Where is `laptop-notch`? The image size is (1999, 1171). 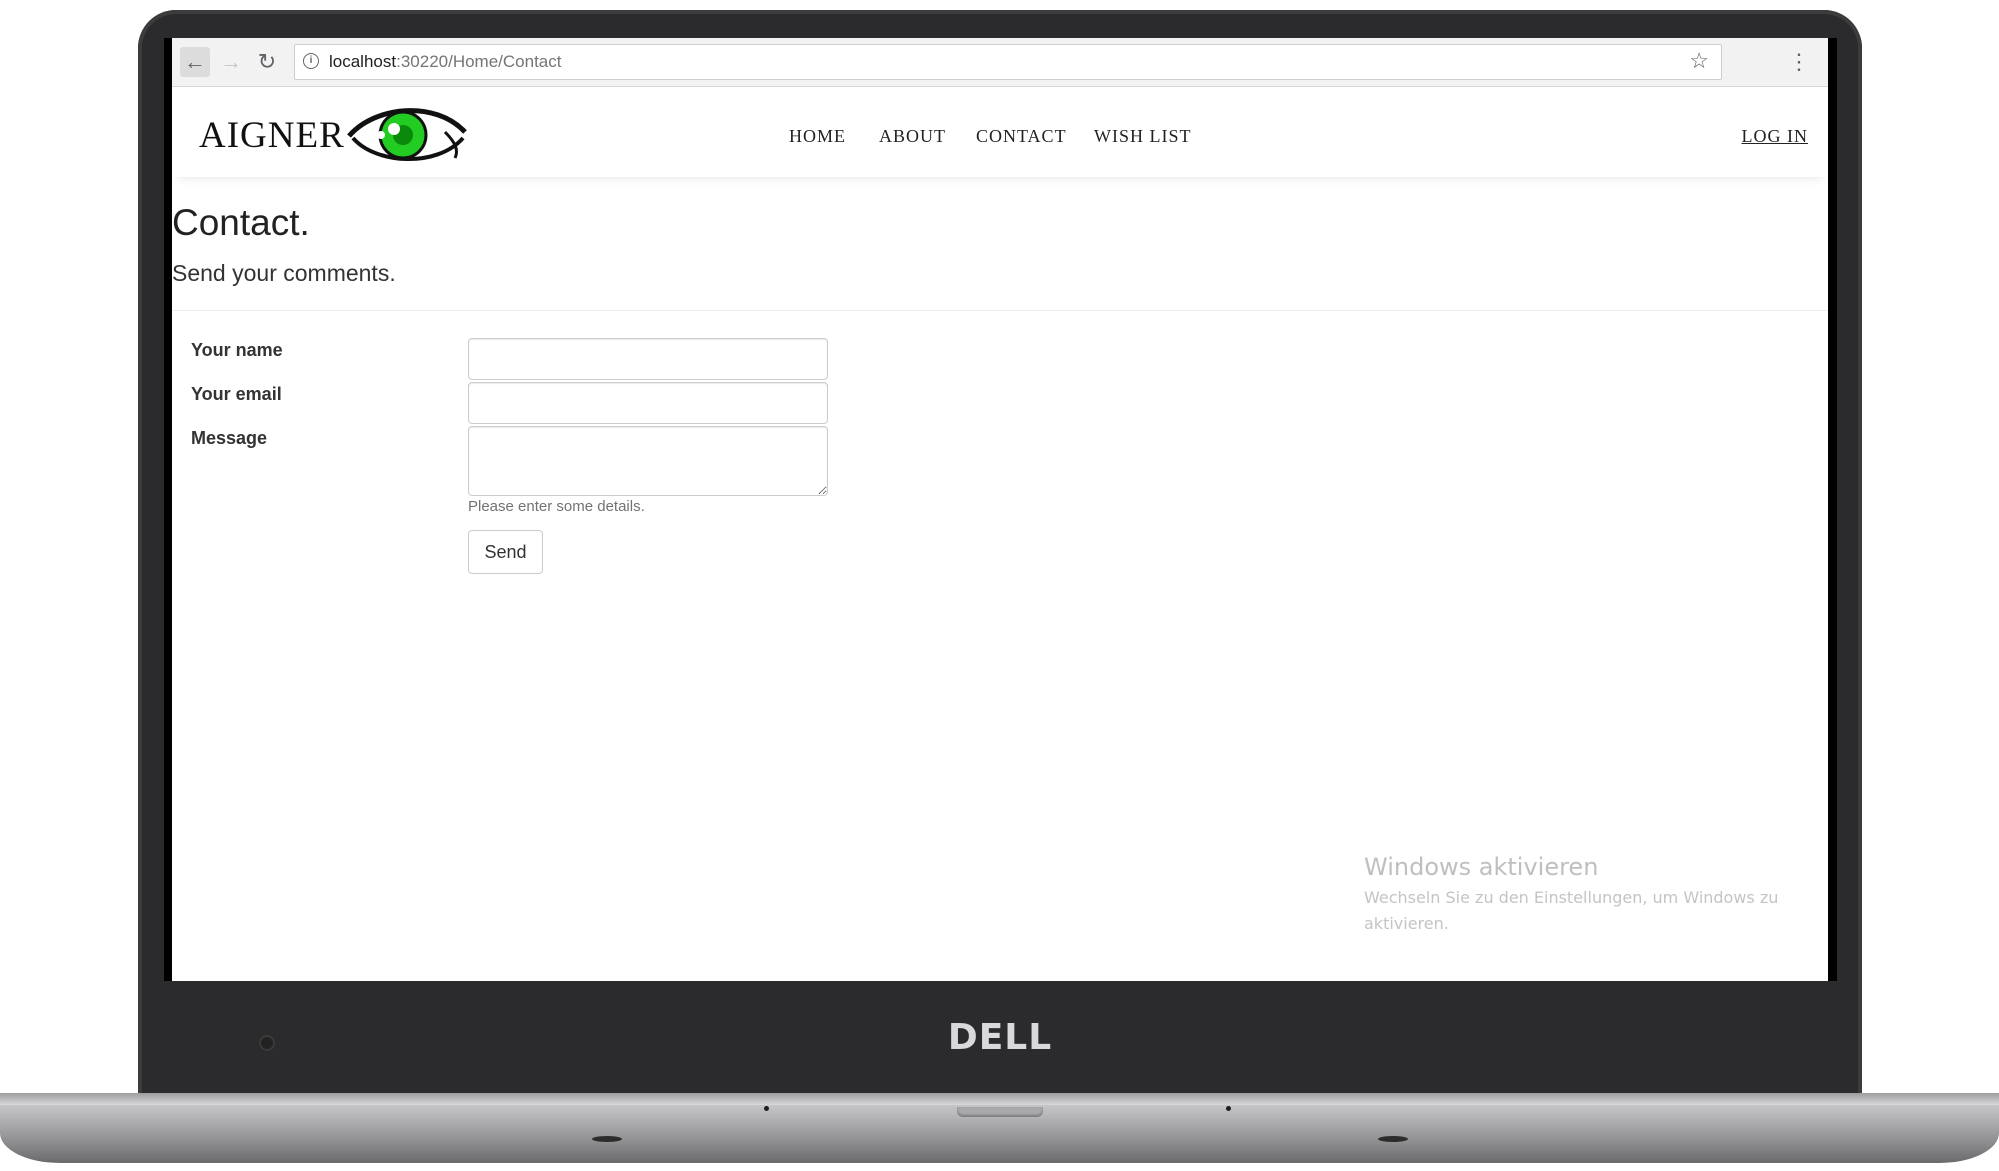
laptop-notch is located at coordinates (1000, 1112).